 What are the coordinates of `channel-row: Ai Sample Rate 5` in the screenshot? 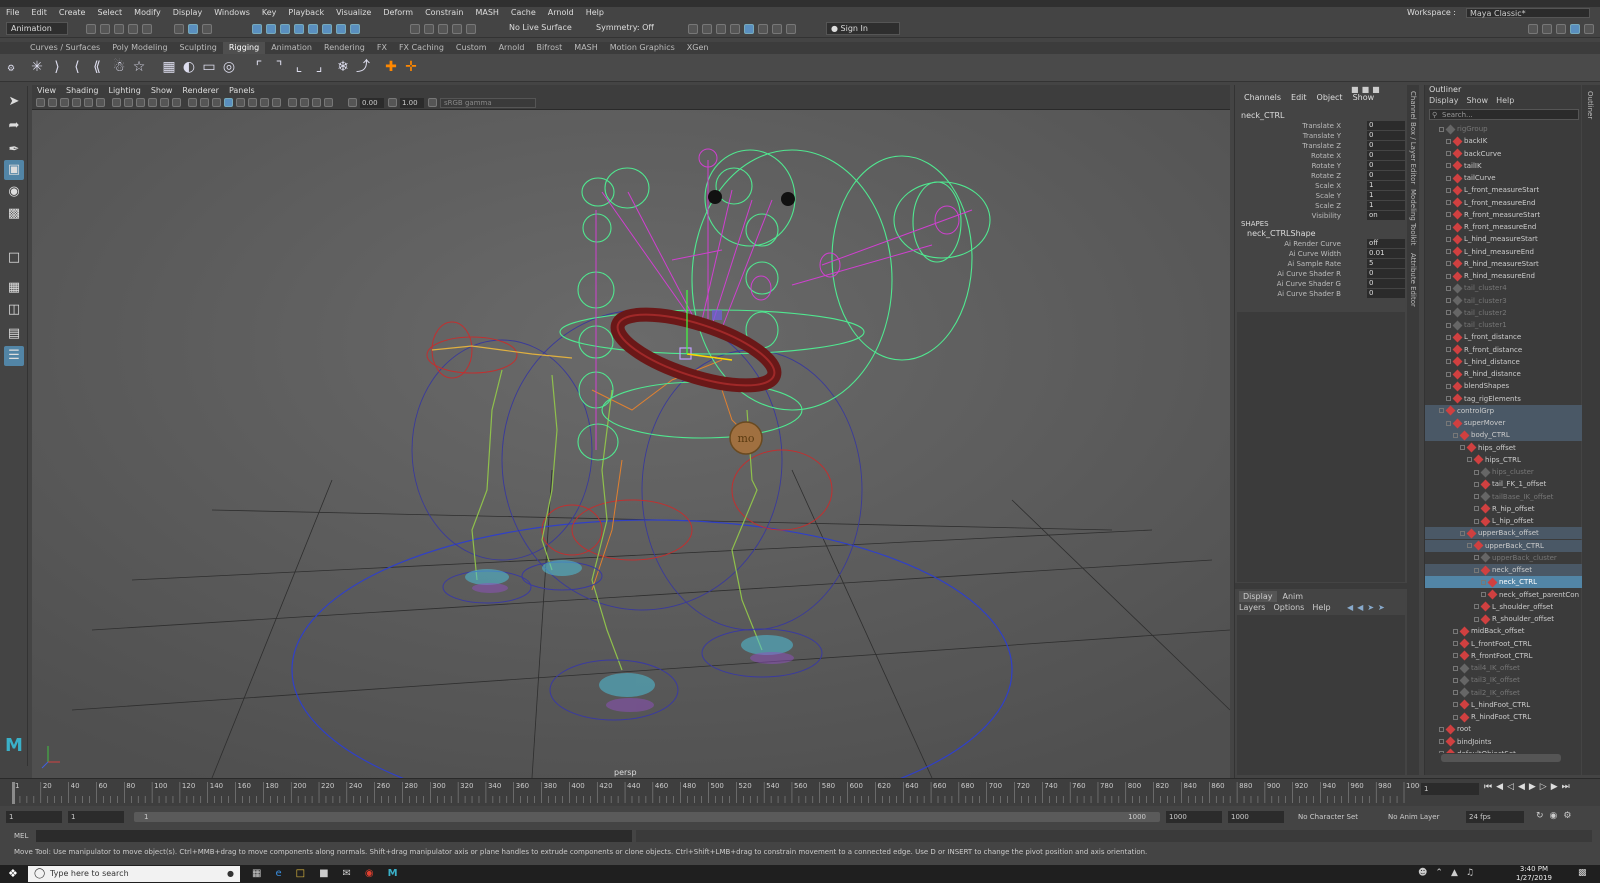 It's located at (1321, 264).